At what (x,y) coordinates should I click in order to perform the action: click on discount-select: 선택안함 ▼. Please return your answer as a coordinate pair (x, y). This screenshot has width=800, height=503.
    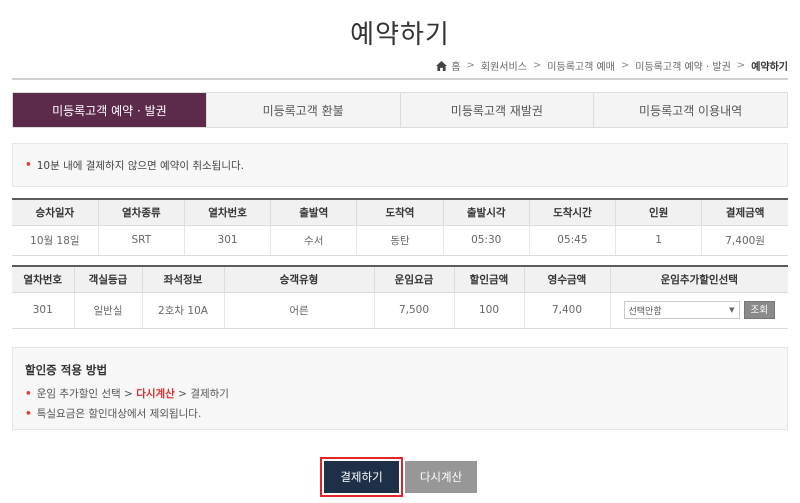
    Looking at the image, I should click on (681, 310).